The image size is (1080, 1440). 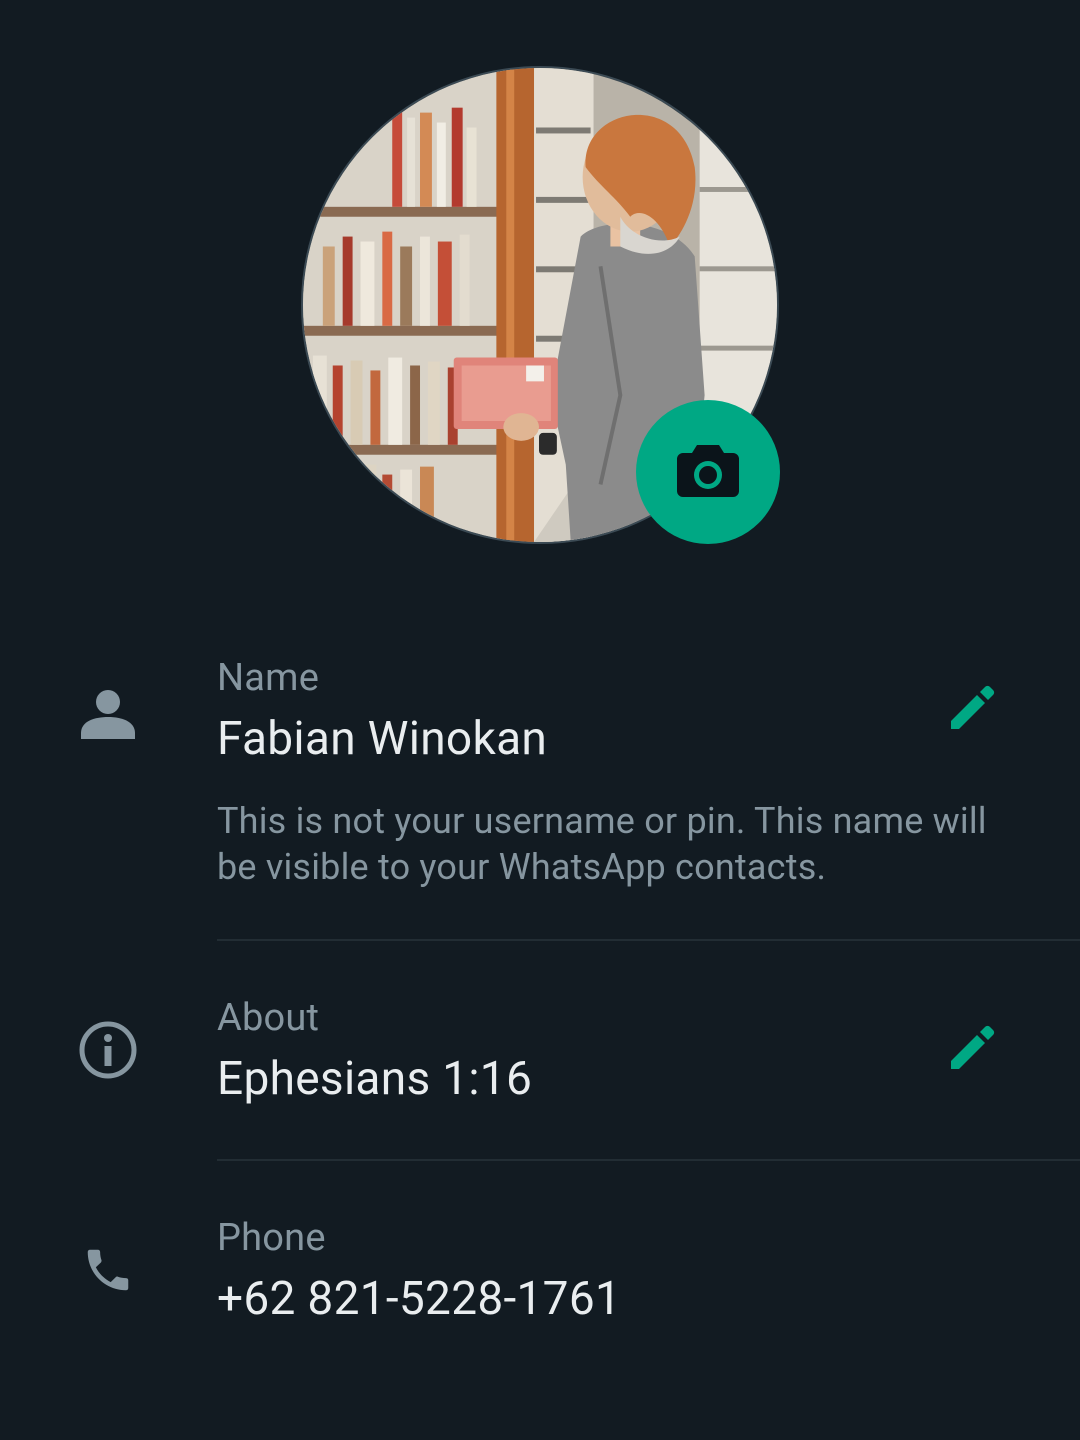 What do you see at coordinates (271, 1238) in the screenshot?
I see `phone-label: Phone` at bounding box center [271, 1238].